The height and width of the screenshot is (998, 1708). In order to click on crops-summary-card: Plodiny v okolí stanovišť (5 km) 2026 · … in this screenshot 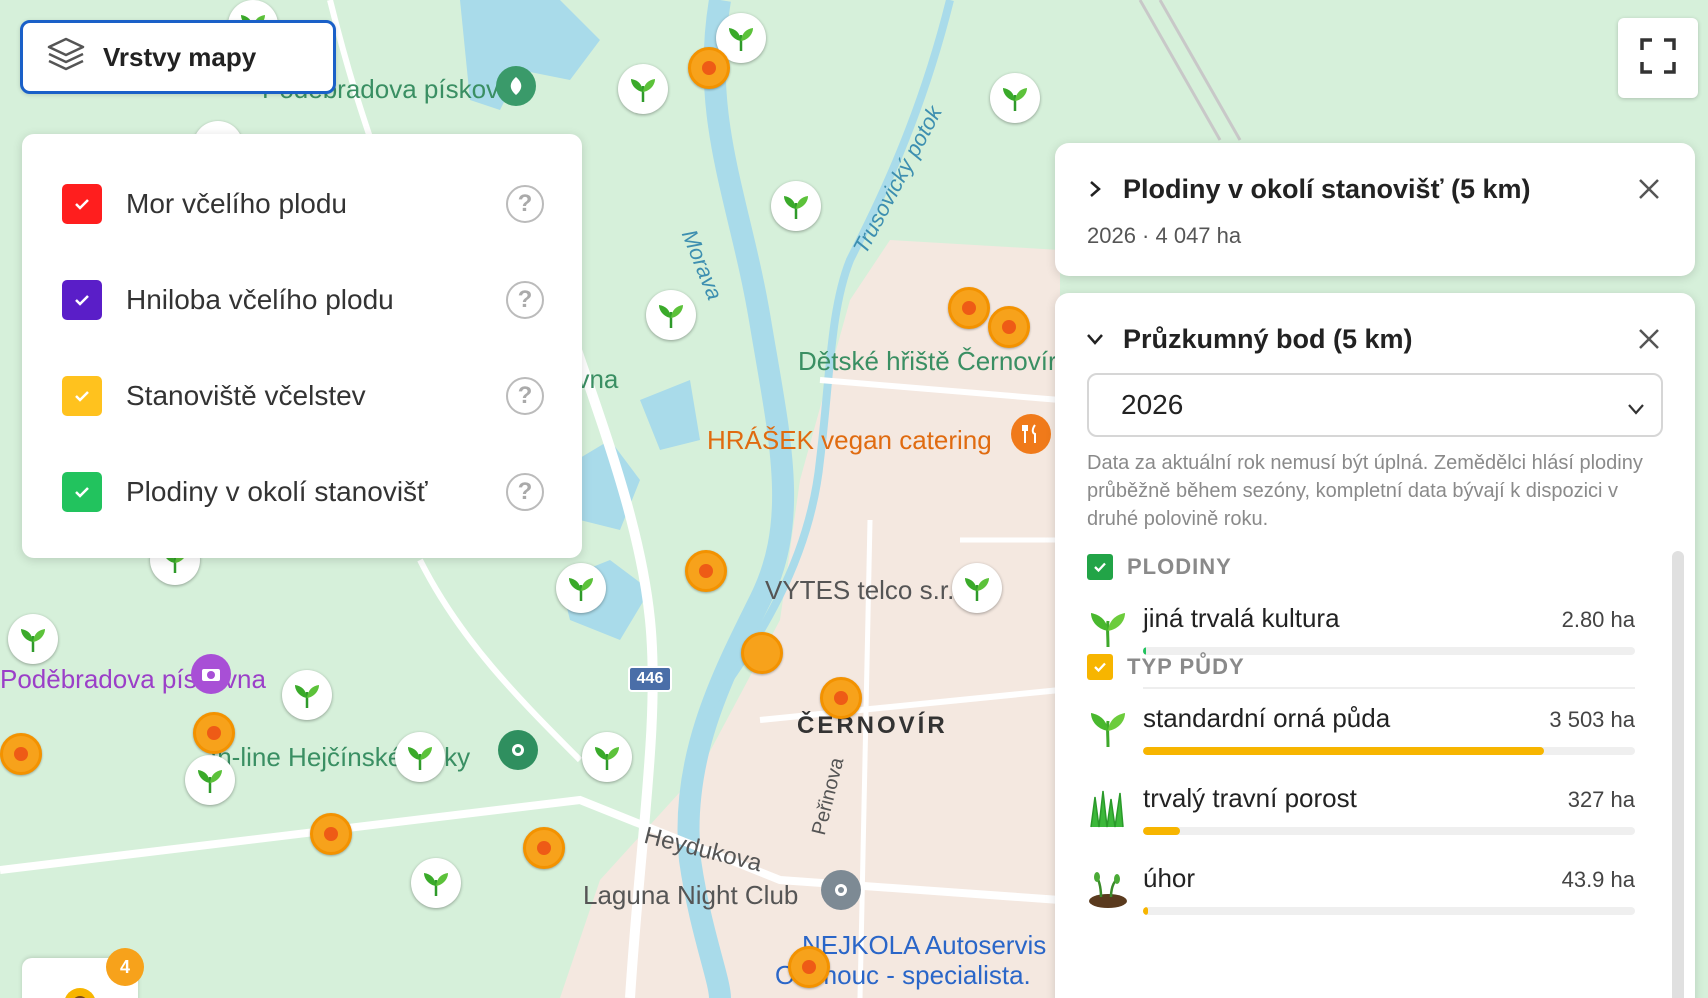, I will do `click(1375, 209)`.